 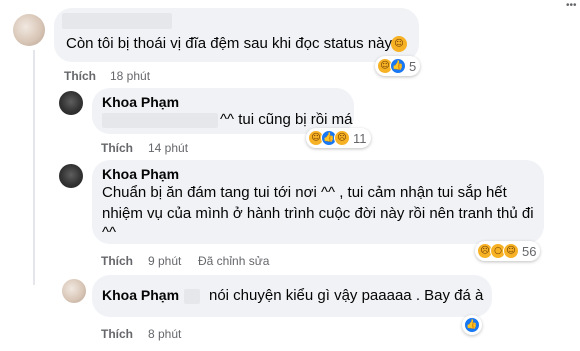 I want to click on timestamp: 9 phút, so click(x=164, y=261).